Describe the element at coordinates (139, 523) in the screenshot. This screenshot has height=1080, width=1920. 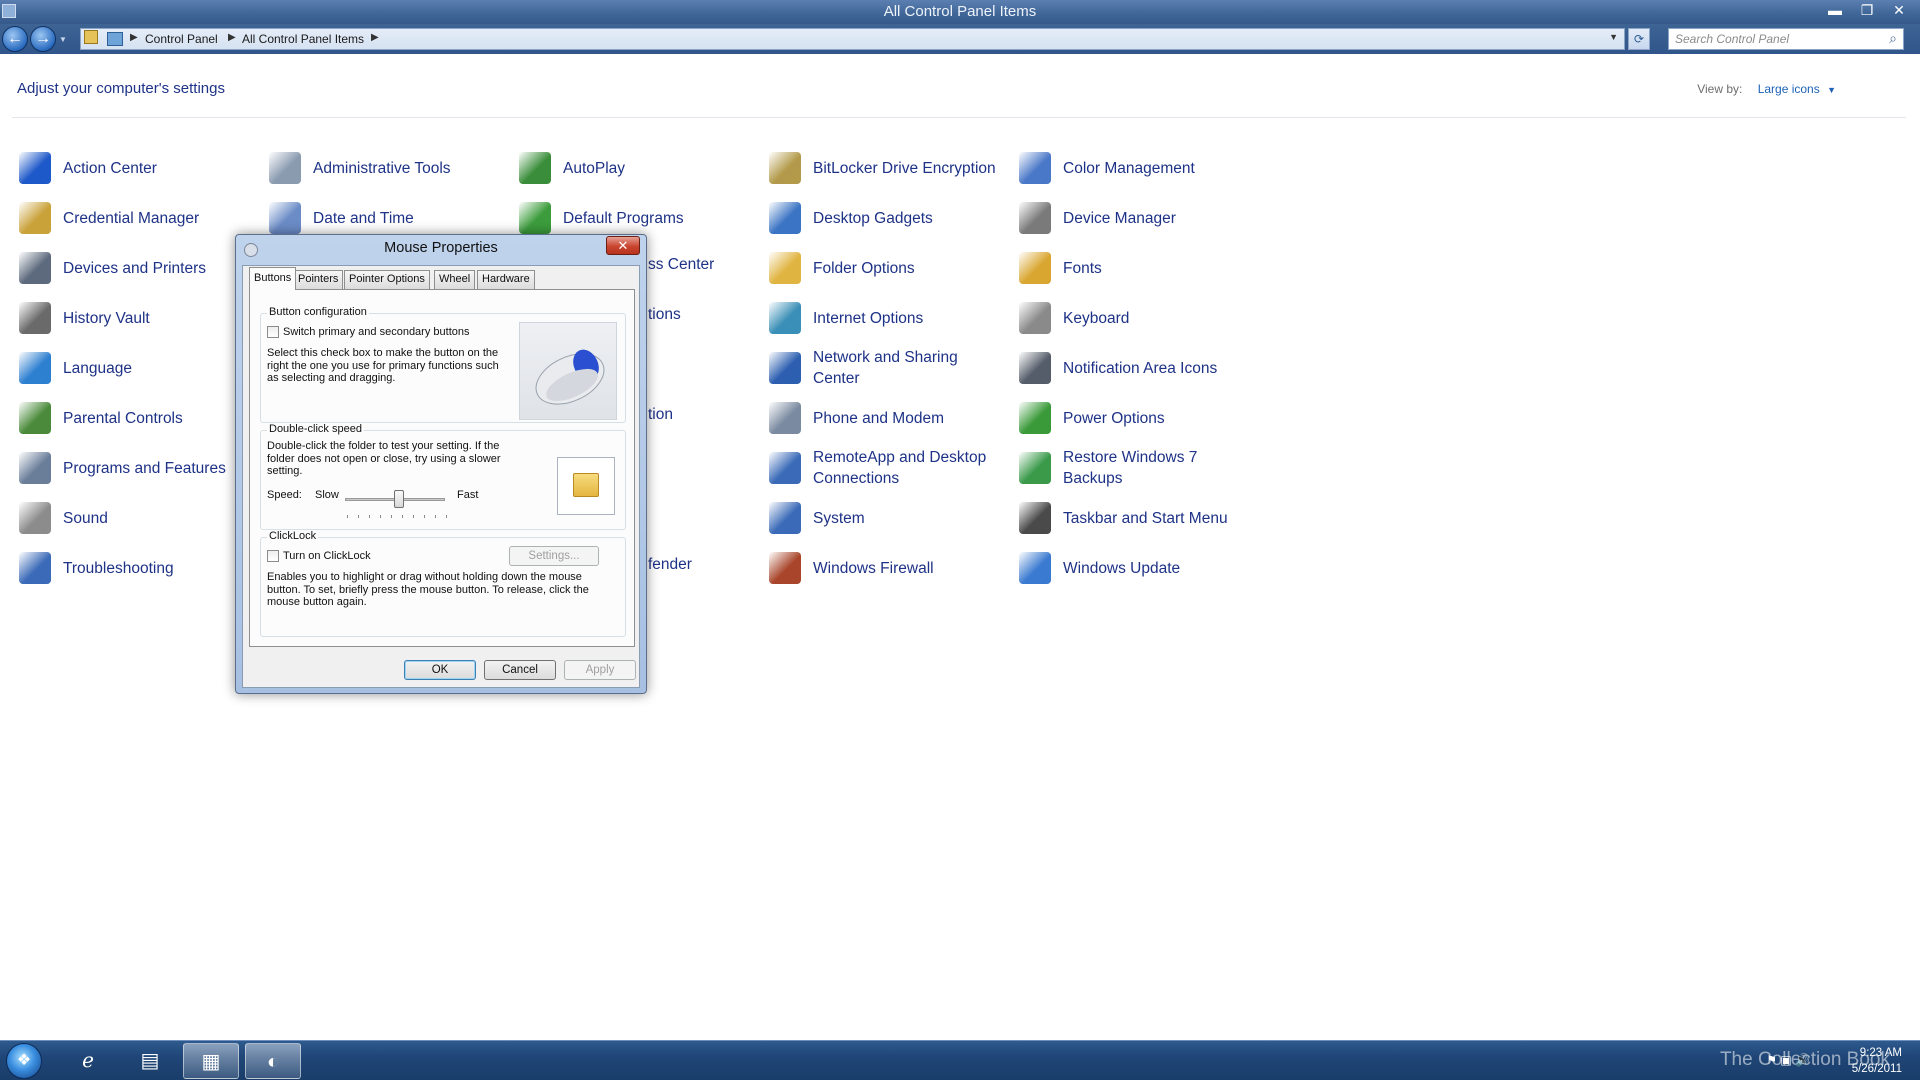
I see `cp-item-sound: Sound` at that location.